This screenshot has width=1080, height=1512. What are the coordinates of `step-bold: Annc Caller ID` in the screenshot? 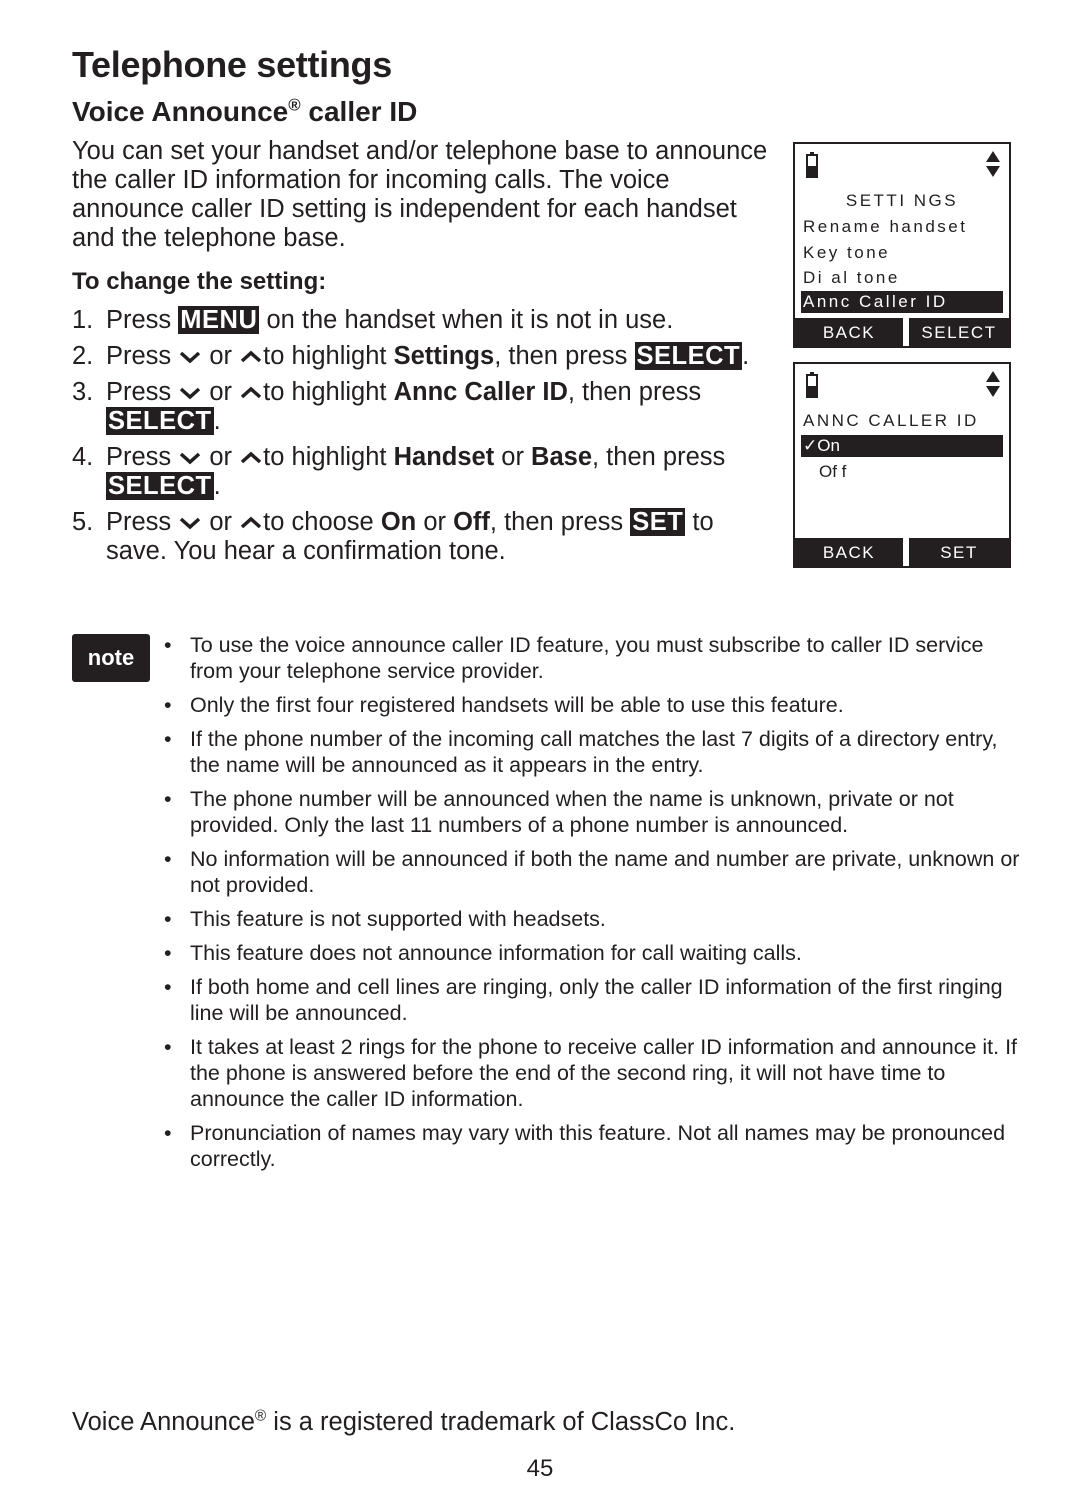 It's located at (480, 392).